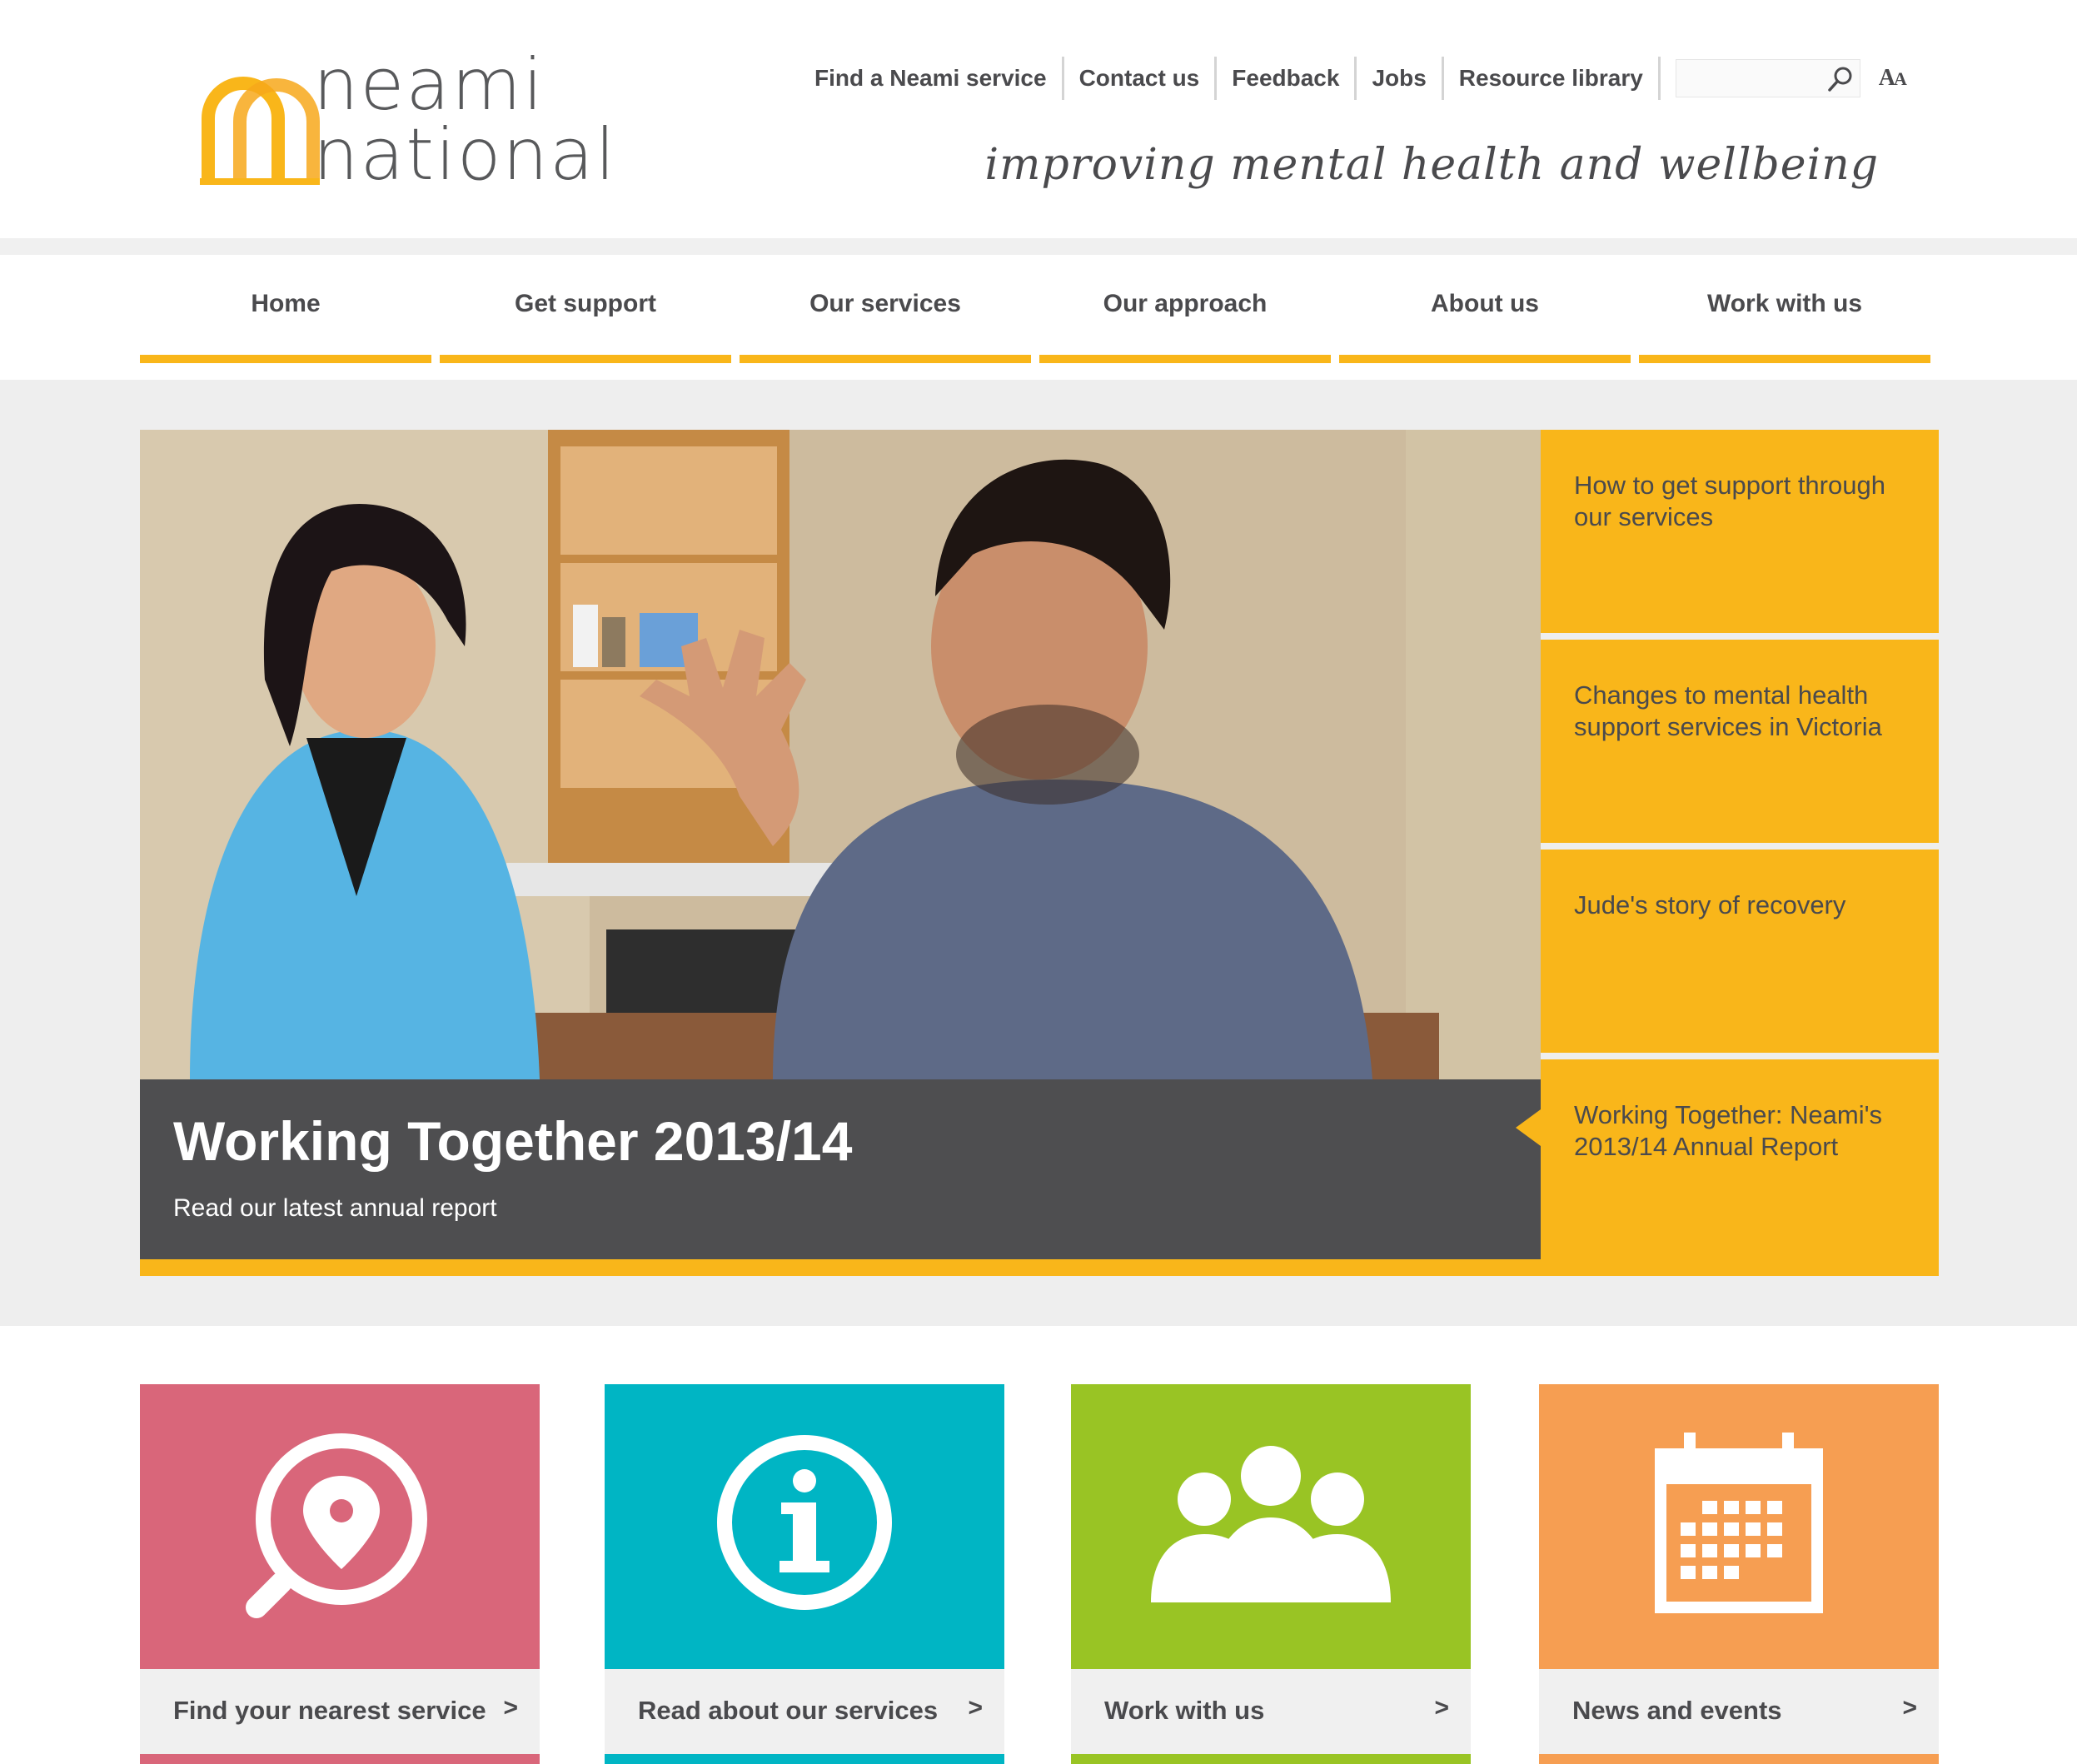 Image resolution: width=2077 pixels, height=1764 pixels. I want to click on tile-footer: Find your nearest service >, so click(340, 1711).